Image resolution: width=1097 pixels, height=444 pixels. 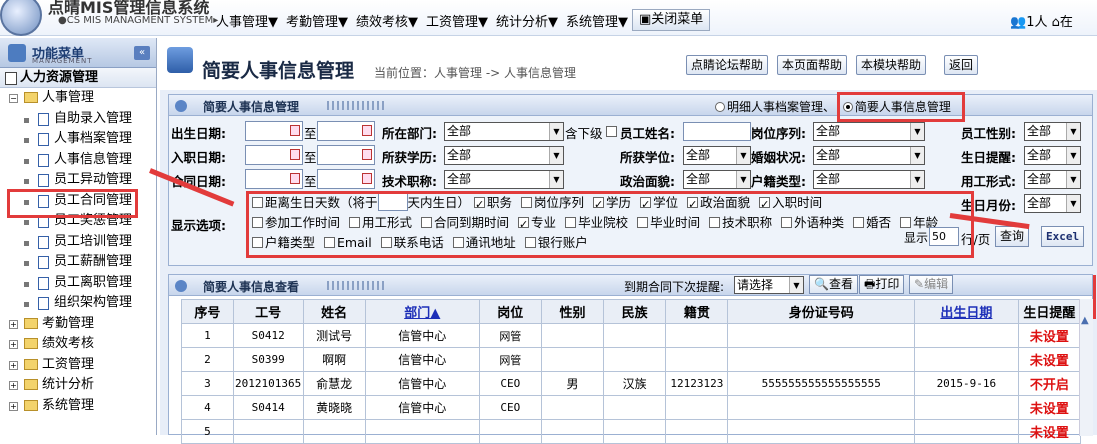 I want to click on contract-date-to, so click(x=346, y=179).